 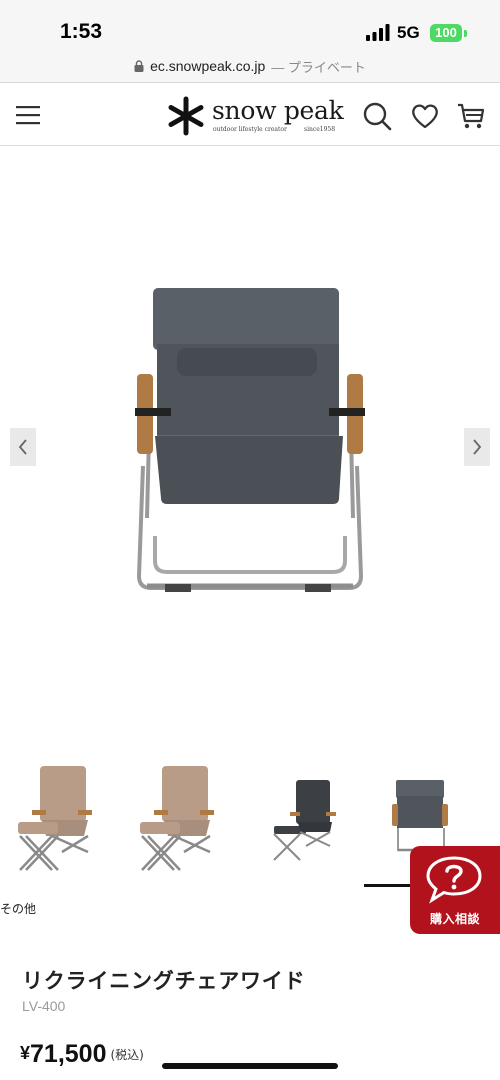 I want to click on chevron-right-icon, so click(x=477, y=447).